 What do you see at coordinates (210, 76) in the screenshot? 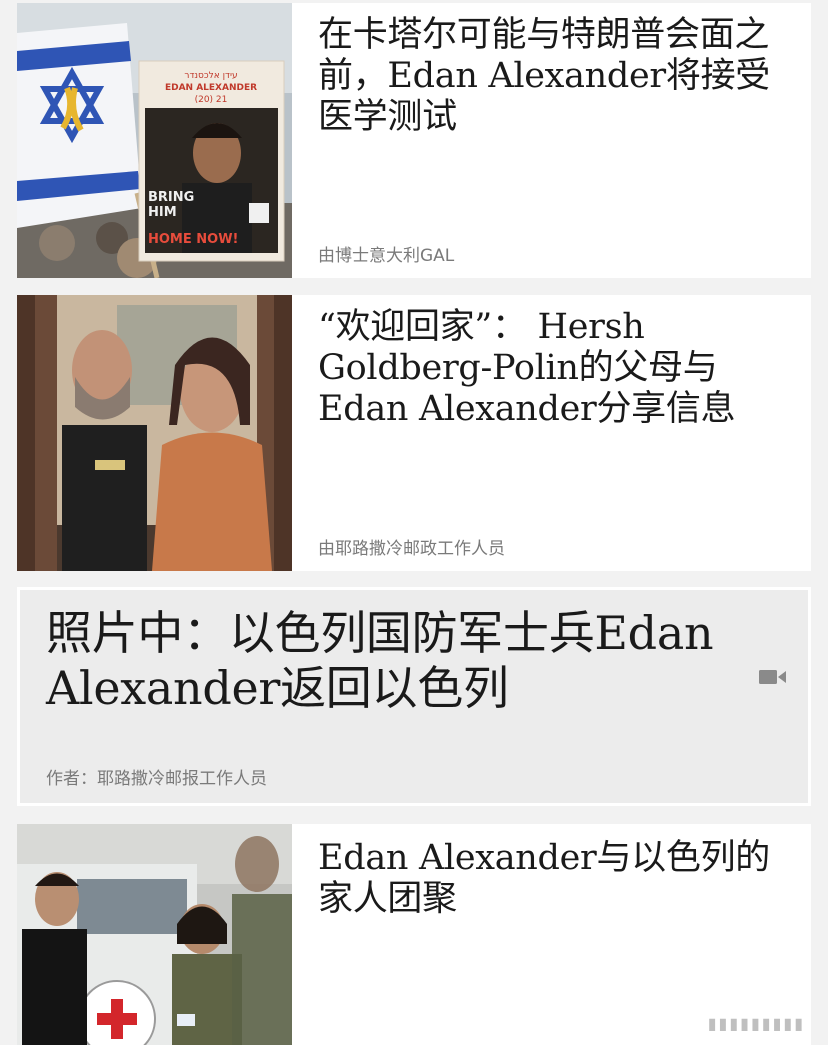
I see `sign-hebrew-text: עידן אלכסנדר` at bounding box center [210, 76].